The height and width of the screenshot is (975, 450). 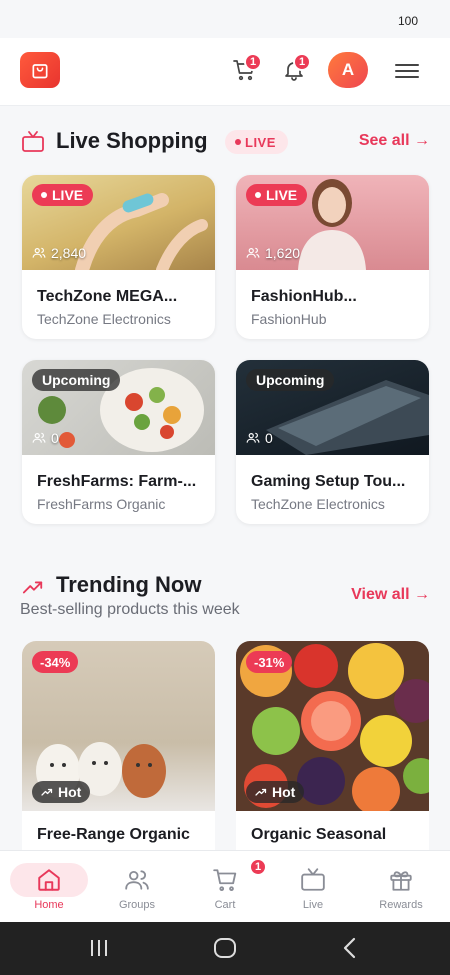 I want to click on seller-name: FreshFarms Organic, so click(x=101, y=504).